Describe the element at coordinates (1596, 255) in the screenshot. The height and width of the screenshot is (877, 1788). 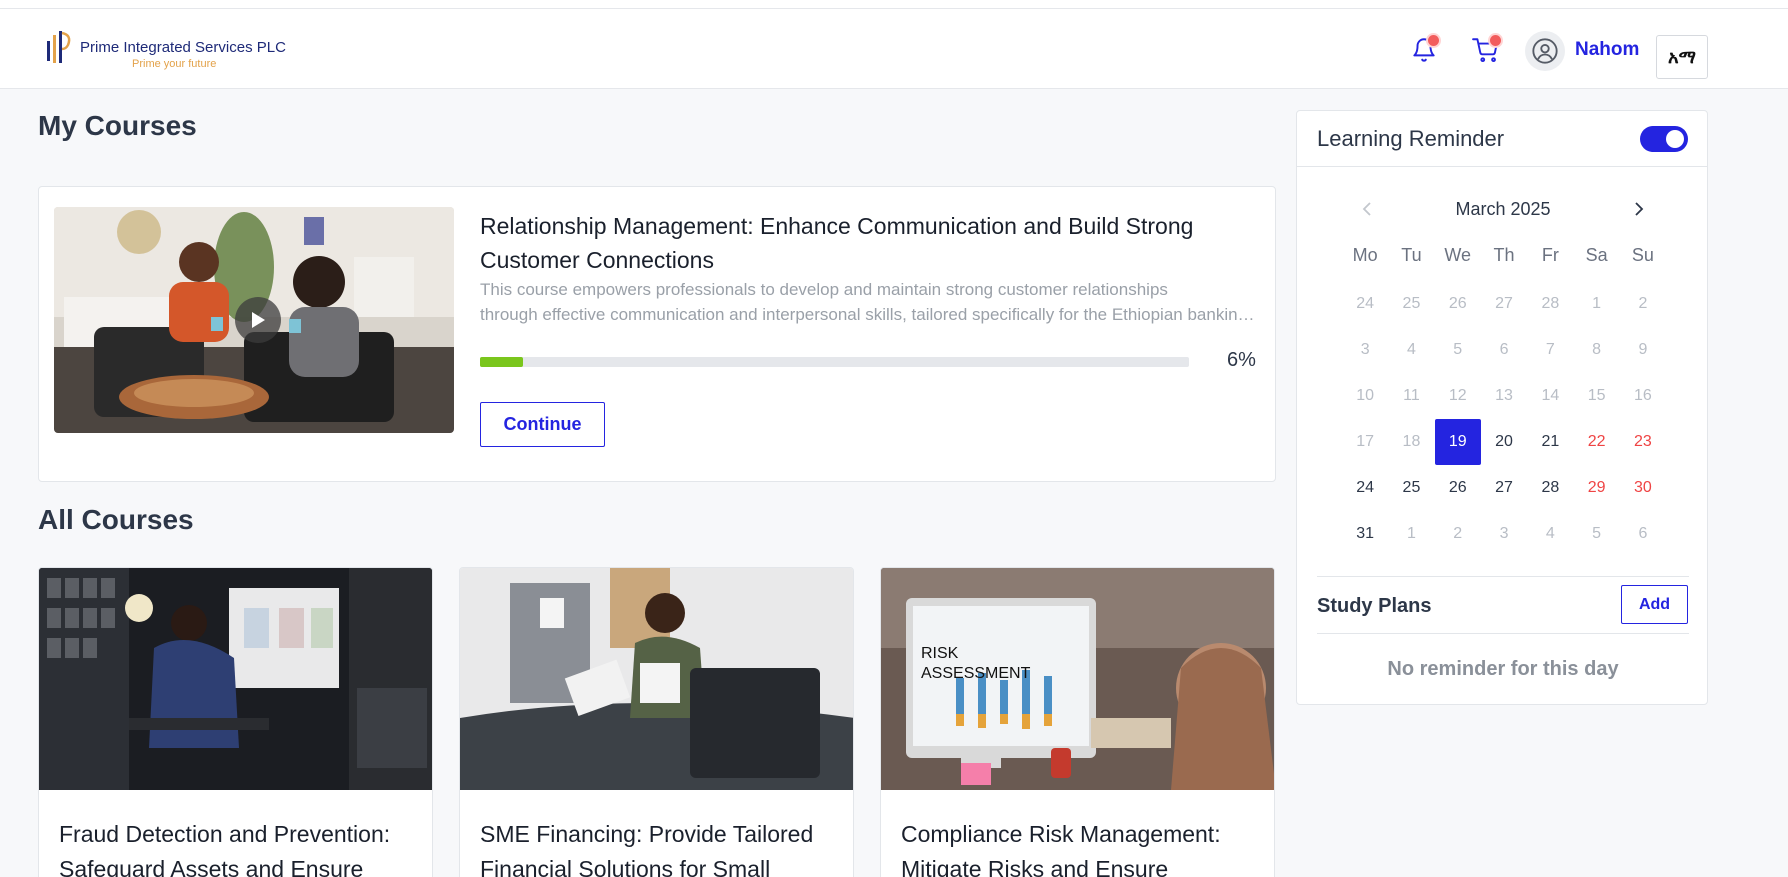
I see `calendar-weekday: Sa` at that location.